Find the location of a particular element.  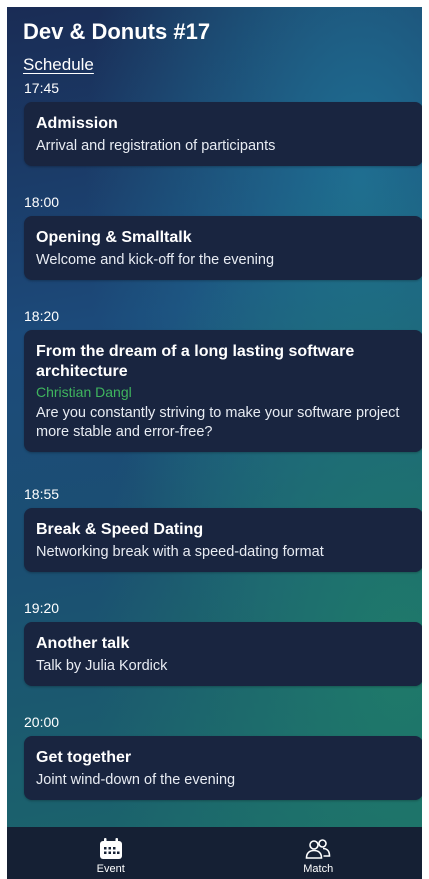

time-label: 17:45 is located at coordinates (42, 88).